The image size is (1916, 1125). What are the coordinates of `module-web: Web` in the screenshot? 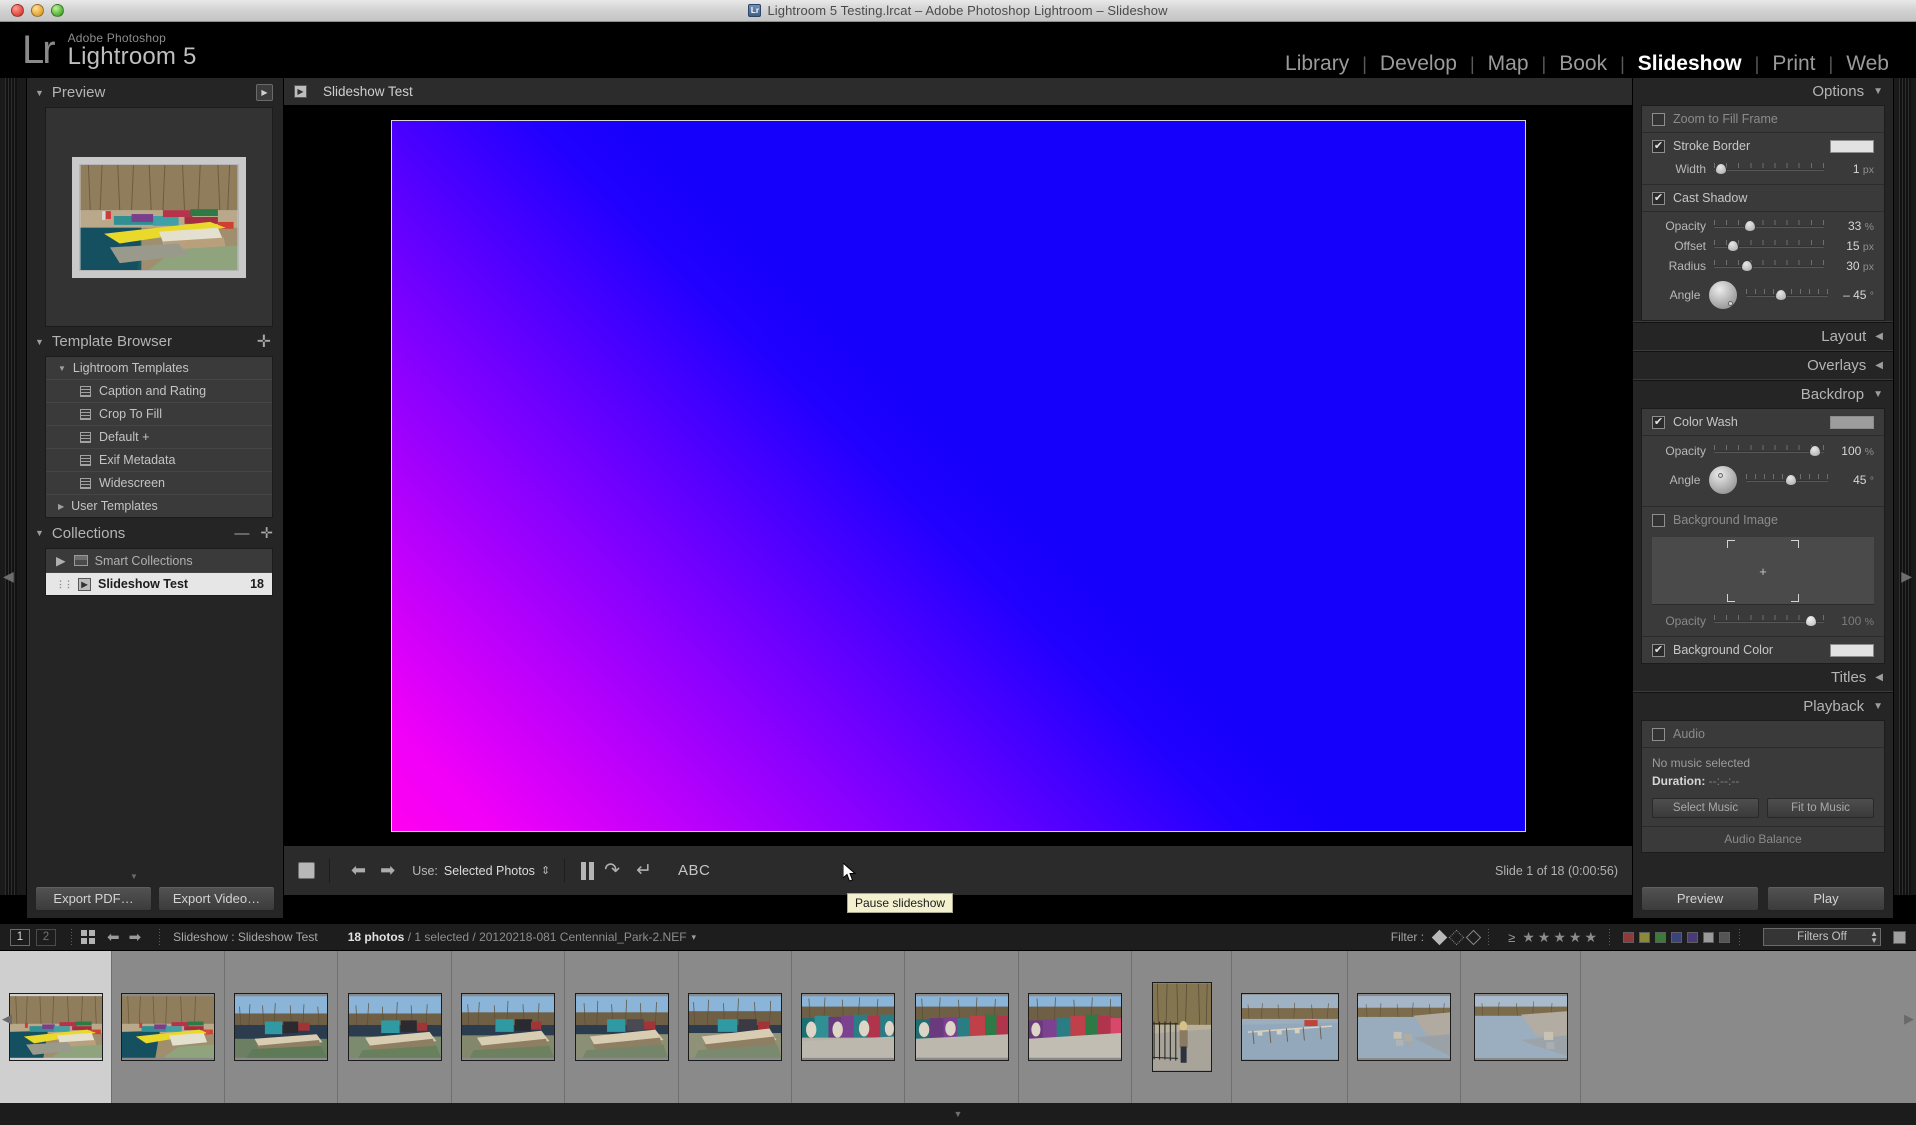 It's located at (1867, 64).